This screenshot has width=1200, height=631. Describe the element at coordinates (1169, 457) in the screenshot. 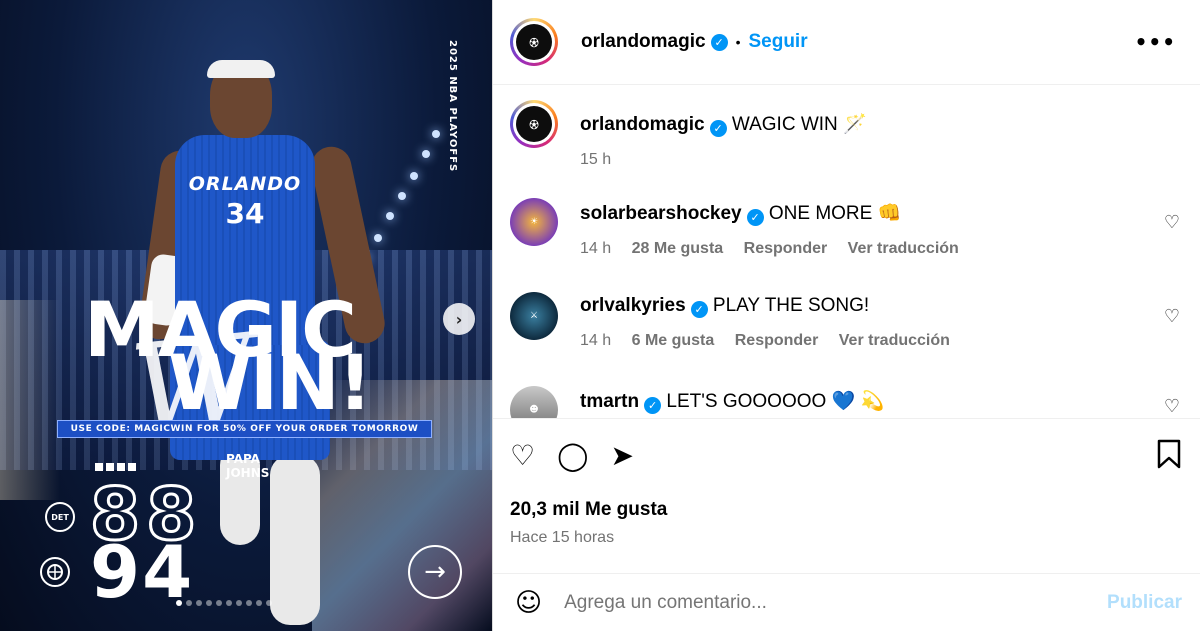

I see `bookmark-icon` at that location.